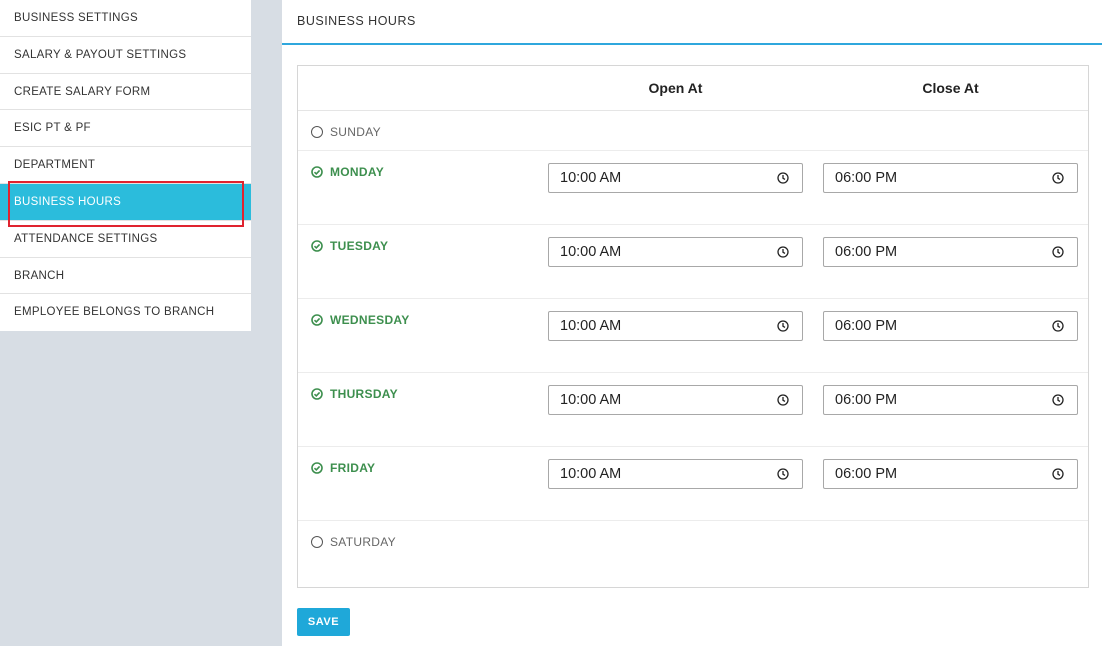 This screenshot has width=1102, height=646. Describe the element at coordinates (353, 468) in the screenshot. I see `day-label: FRIDAY` at that location.